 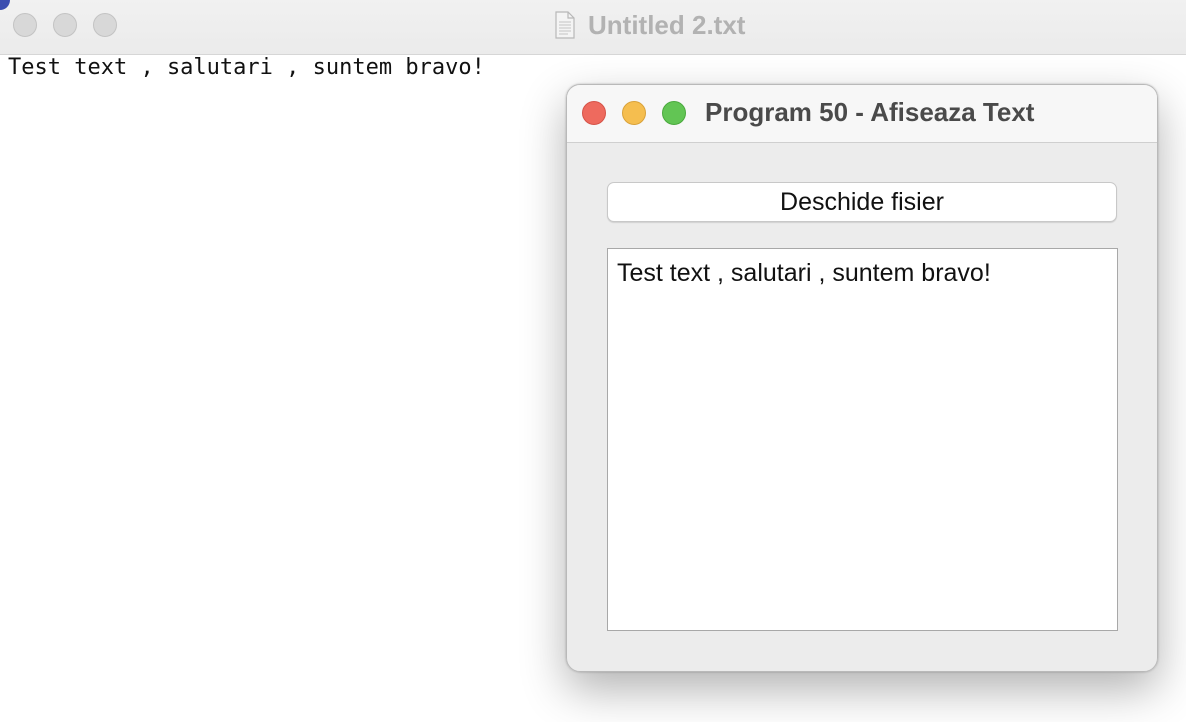 What do you see at coordinates (870, 112) in the screenshot?
I see `dialog-title: Program 50 - Afiseaza Text` at bounding box center [870, 112].